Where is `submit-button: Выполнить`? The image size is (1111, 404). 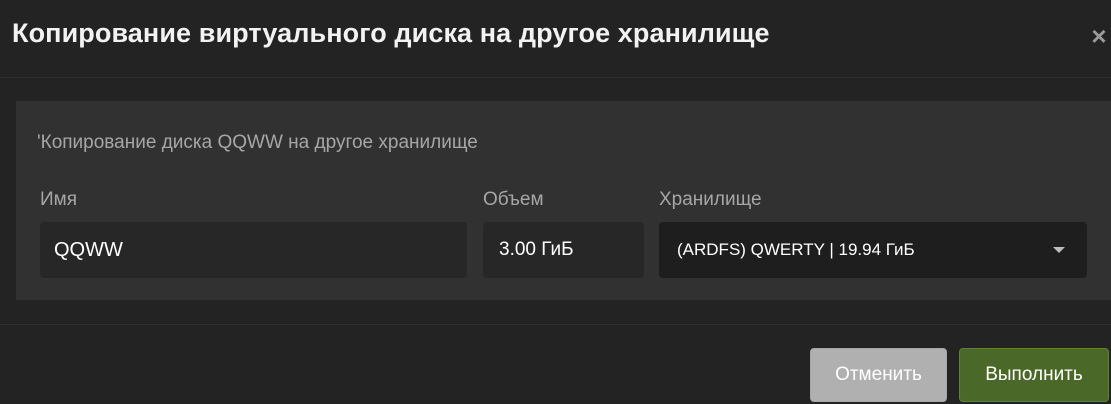
submit-button: Выполнить is located at coordinates (1034, 375).